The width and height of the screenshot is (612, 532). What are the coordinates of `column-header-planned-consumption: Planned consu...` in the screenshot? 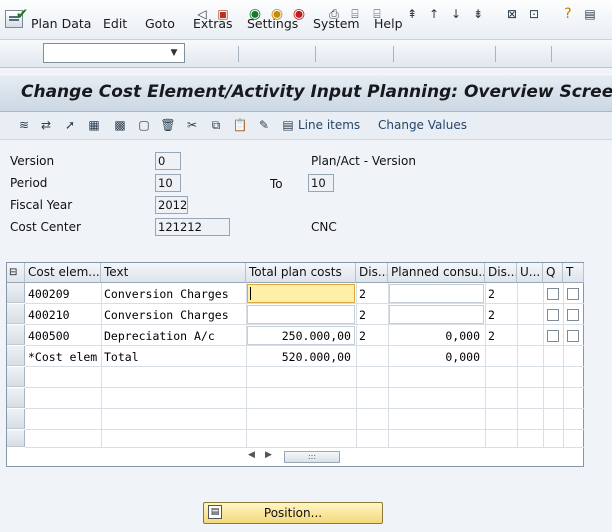 It's located at (436, 273).